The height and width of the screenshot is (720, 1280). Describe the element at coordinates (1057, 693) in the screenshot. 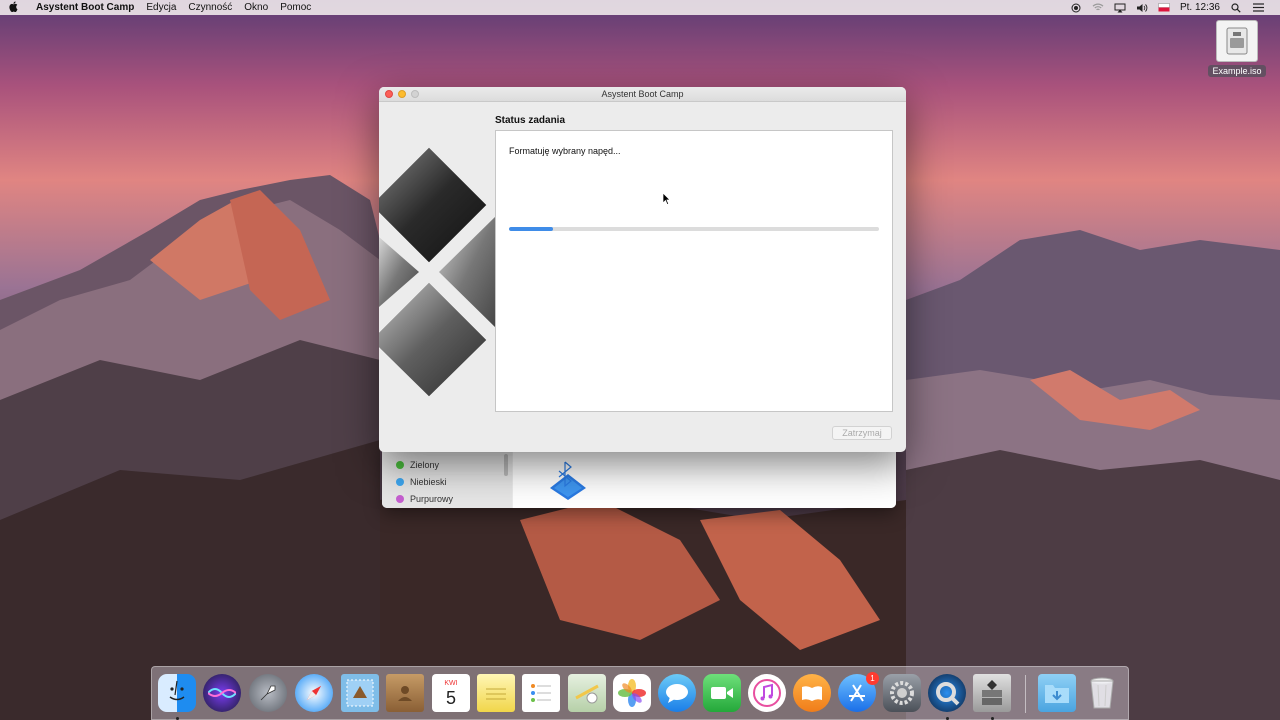

I see `downloads-folder-icon` at that location.